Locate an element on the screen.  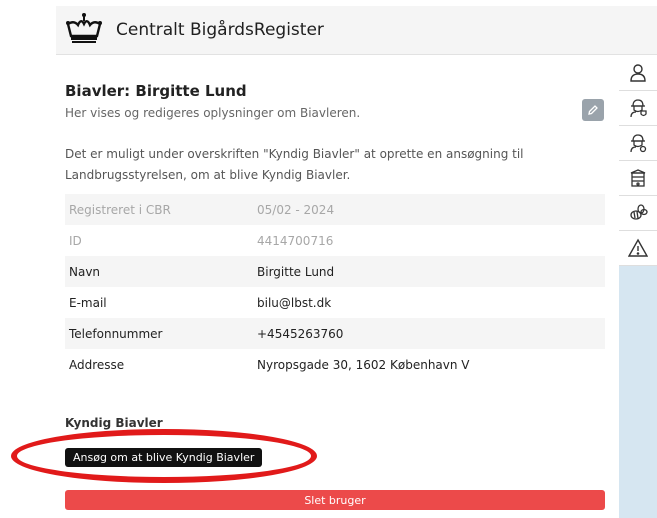
detail-label: Registreret i CBR is located at coordinates (161, 209).